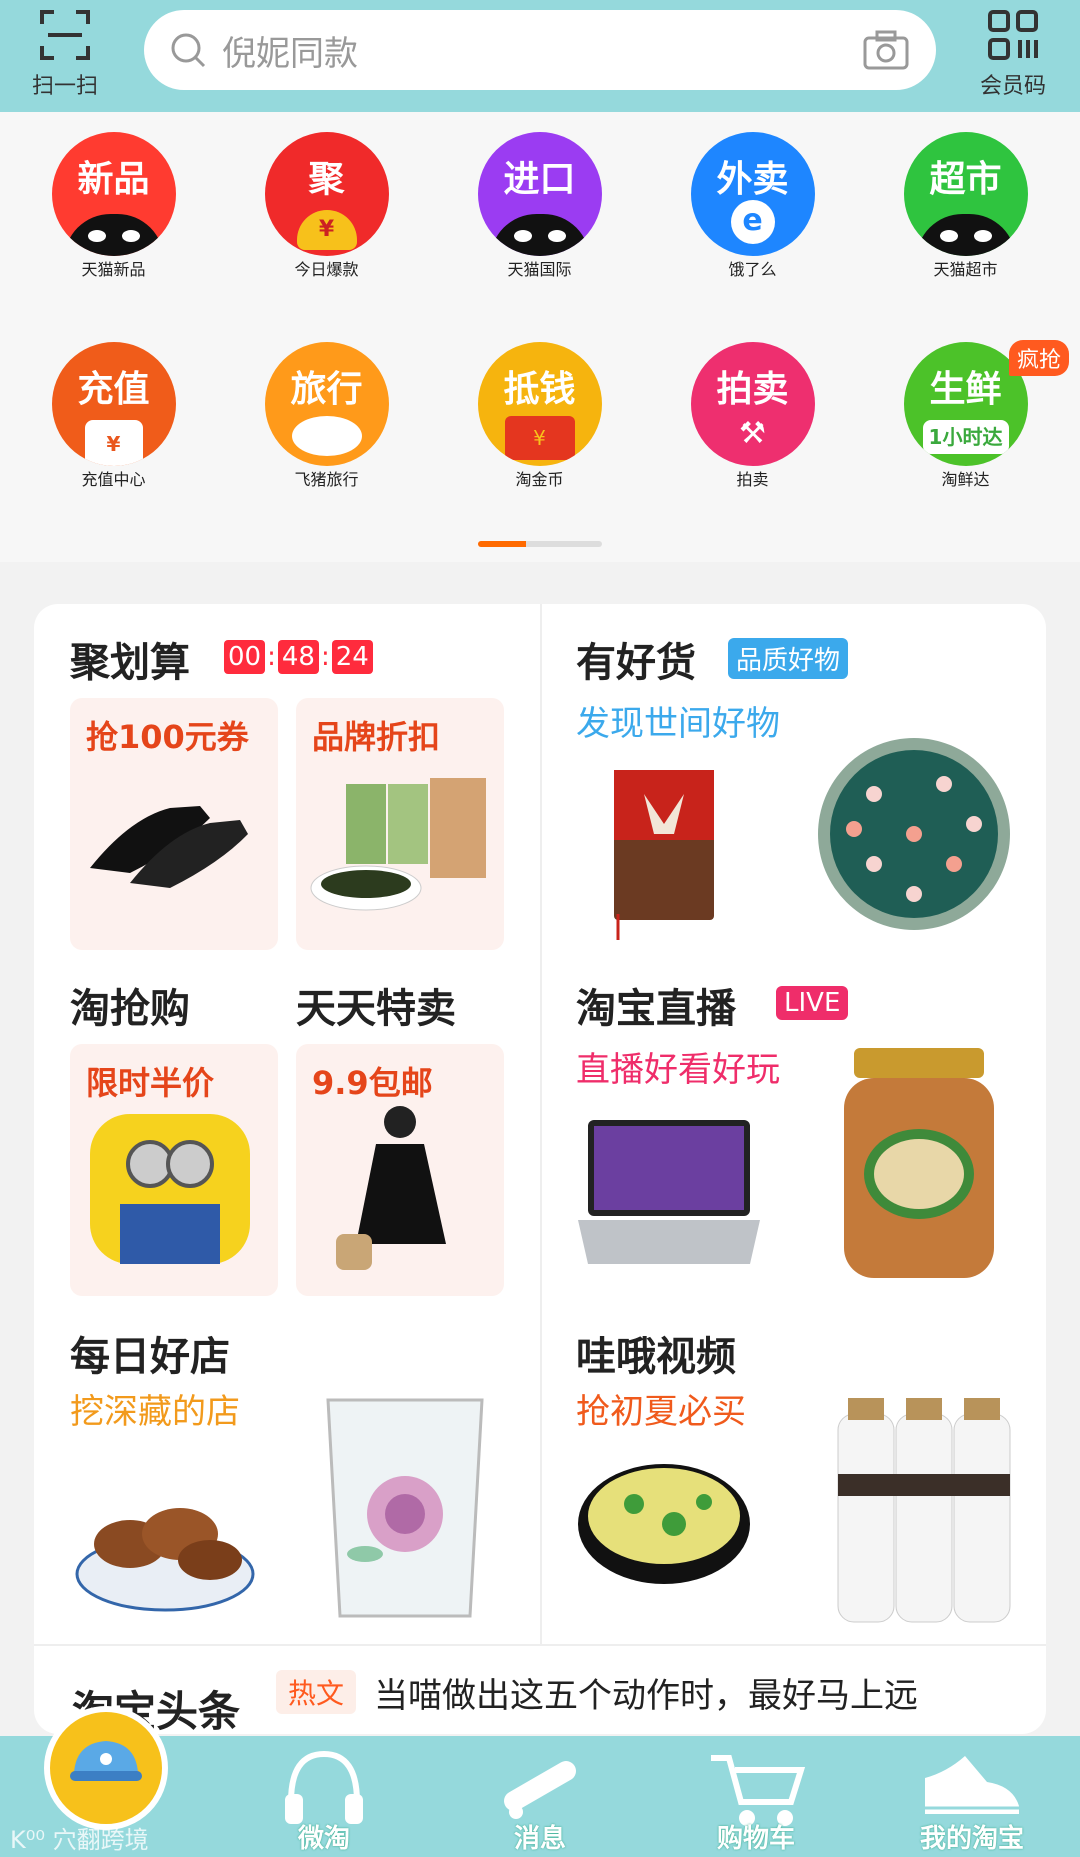  I want to click on dried-fruit-image, so click(165, 1560).